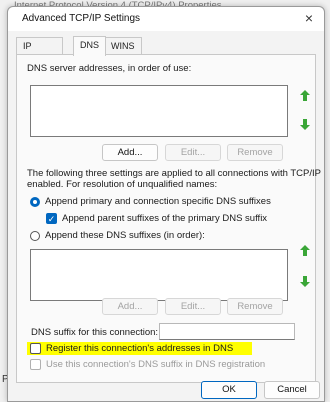 The image size is (330, 402). Describe the element at coordinates (51, 218) in the screenshot. I see `append-parent-checkbox: ✓` at that location.